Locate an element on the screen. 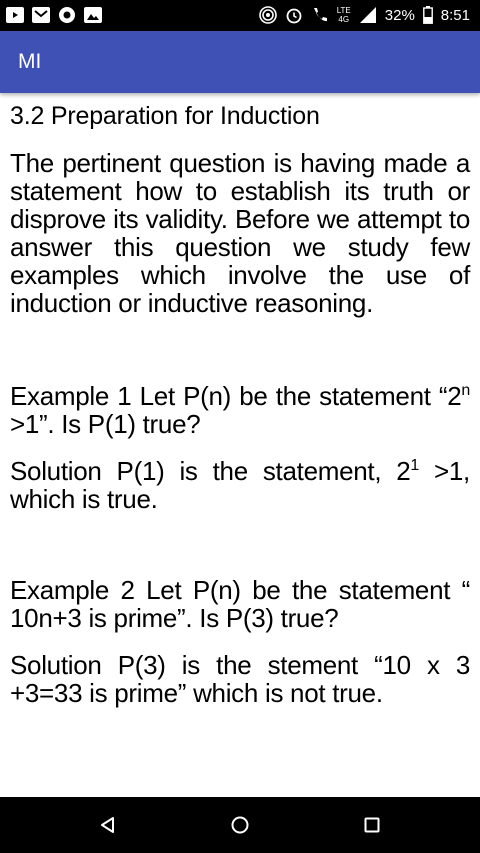  gmail-icon is located at coordinates (41, 15).